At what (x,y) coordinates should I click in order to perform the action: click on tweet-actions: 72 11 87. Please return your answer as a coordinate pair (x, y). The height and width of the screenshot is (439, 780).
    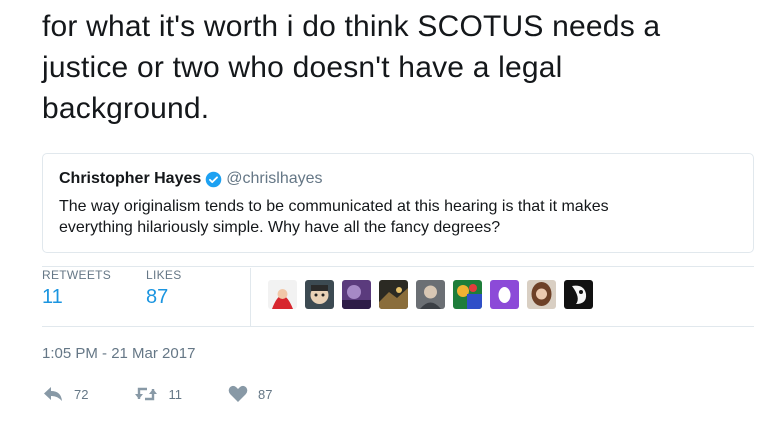
    Looking at the image, I should click on (180, 394).